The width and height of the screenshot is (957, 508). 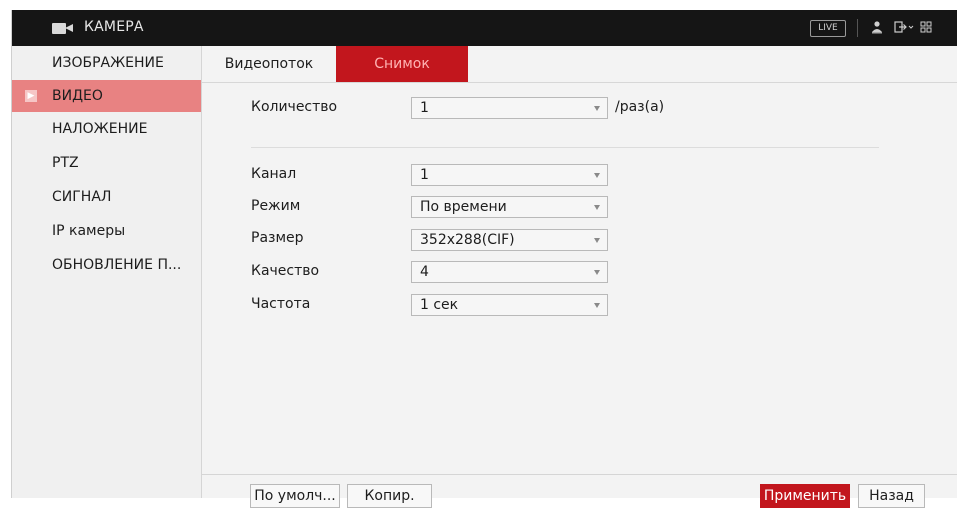 What do you see at coordinates (579, 64) in the screenshot?
I see `tab-bar: Видеопоток Снимок` at bounding box center [579, 64].